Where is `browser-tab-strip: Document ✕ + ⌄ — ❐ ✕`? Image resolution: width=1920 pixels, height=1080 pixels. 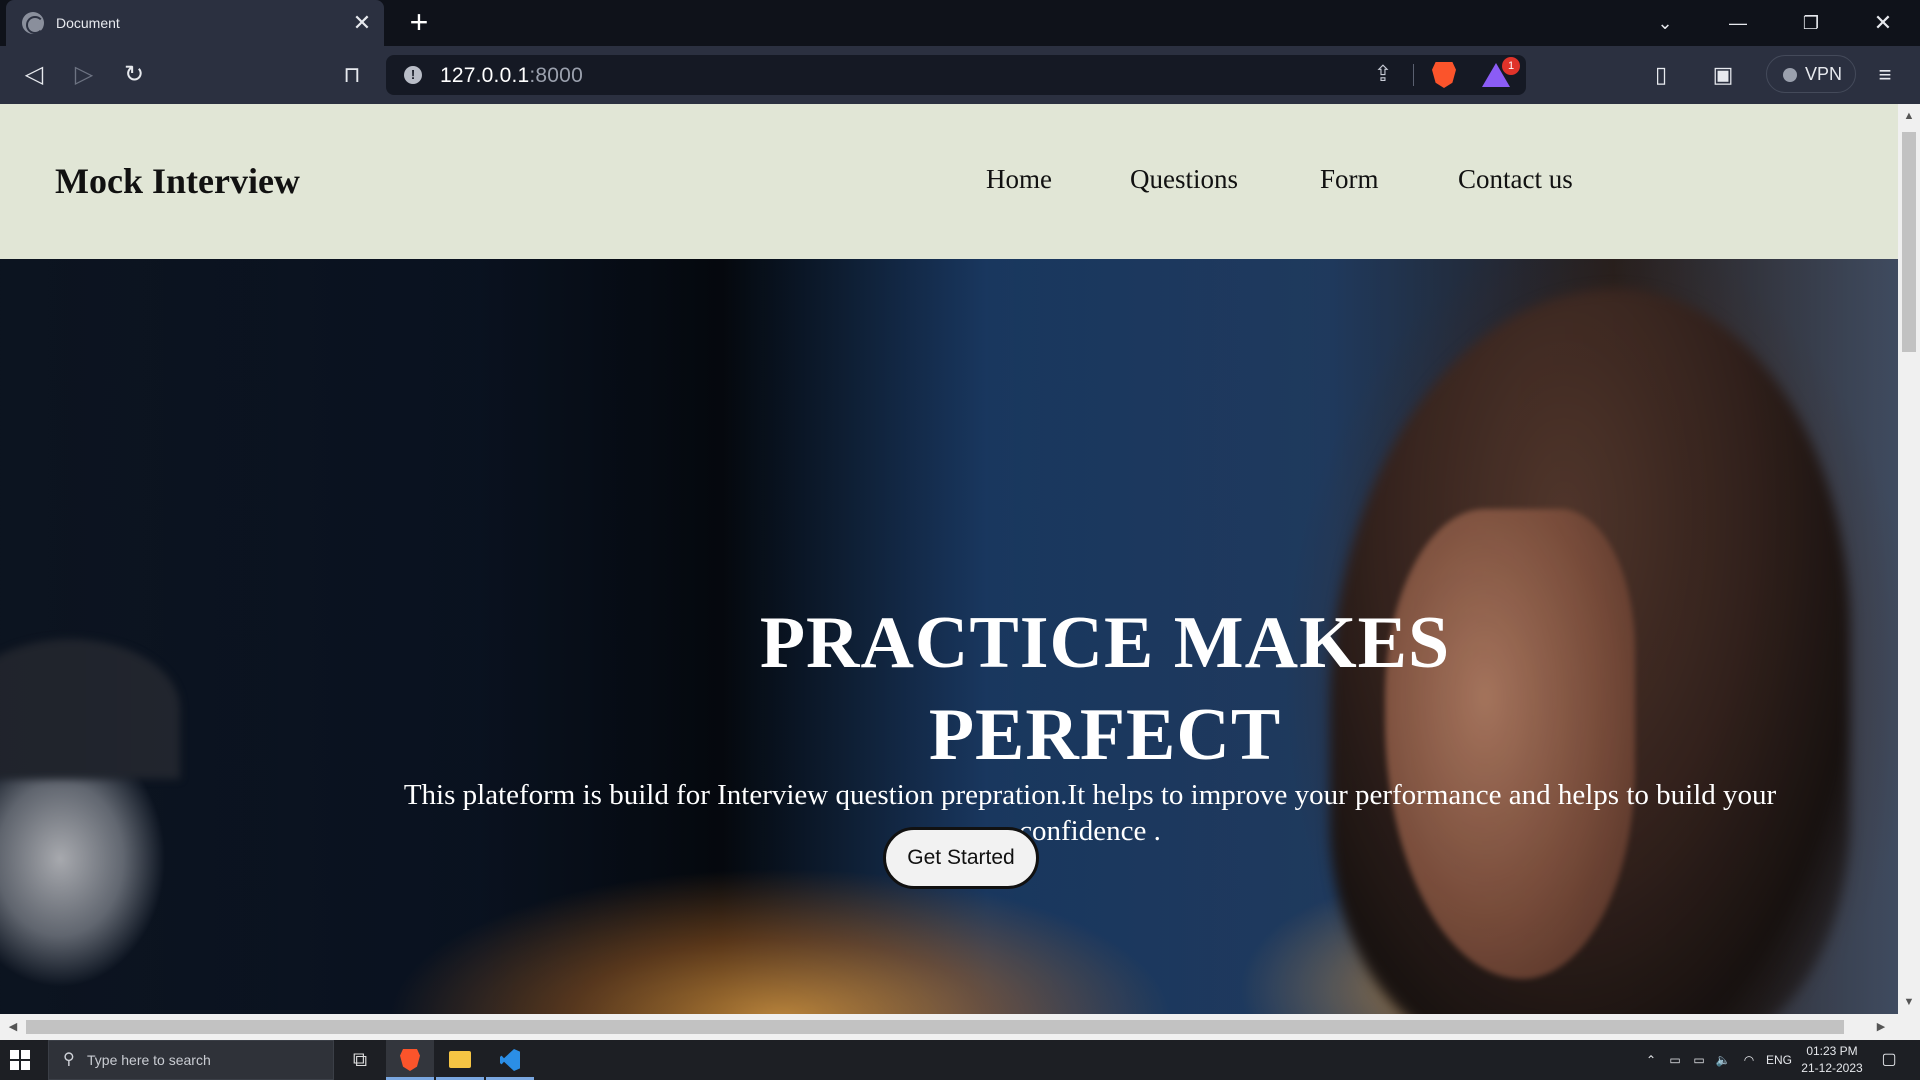 browser-tab-strip: Document ✕ + ⌄ — ❐ ✕ is located at coordinates (960, 23).